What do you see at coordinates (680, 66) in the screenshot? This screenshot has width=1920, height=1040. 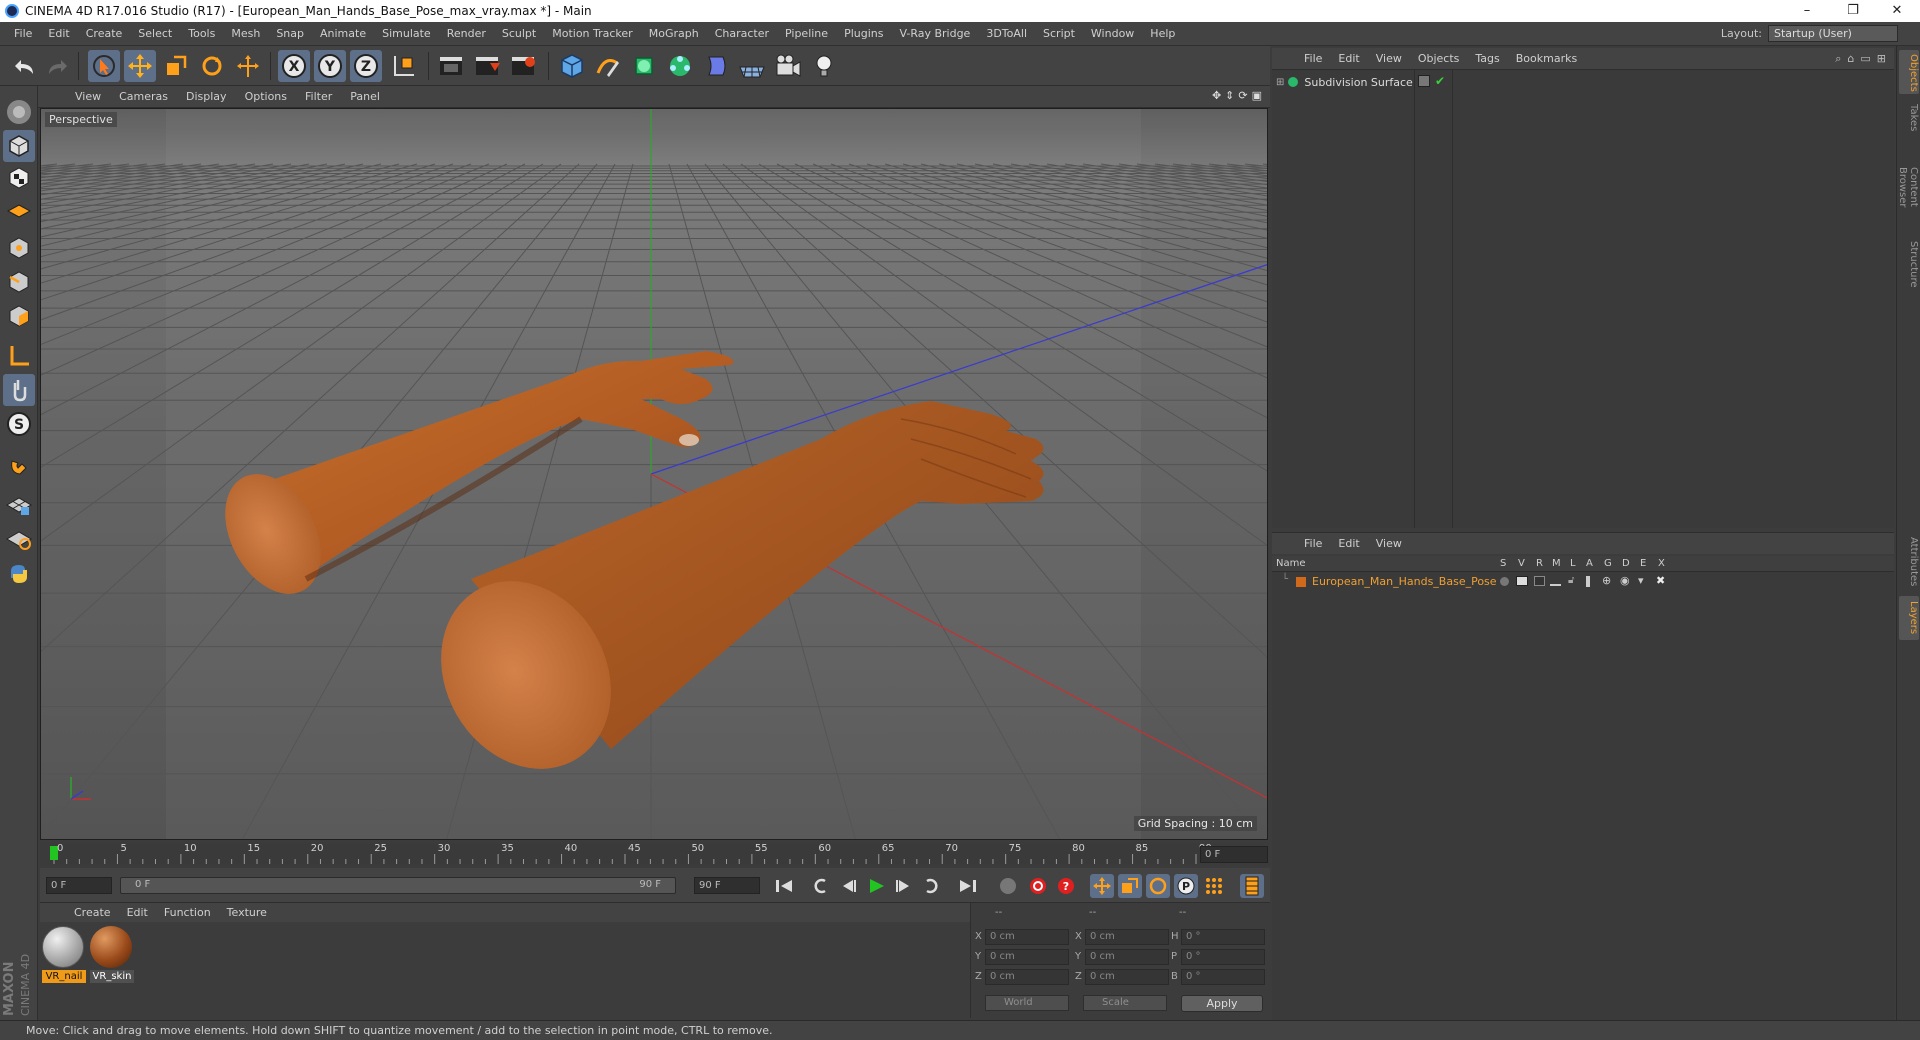 I see `cloner-icon` at bounding box center [680, 66].